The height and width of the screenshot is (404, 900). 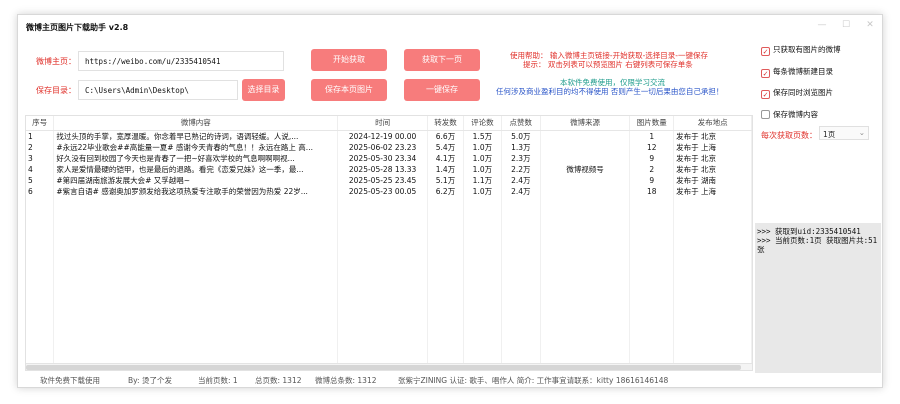 What do you see at coordinates (349, 60) in the screenshot?
I see `start-button: 开始获取` at bounding box center [349, 60].